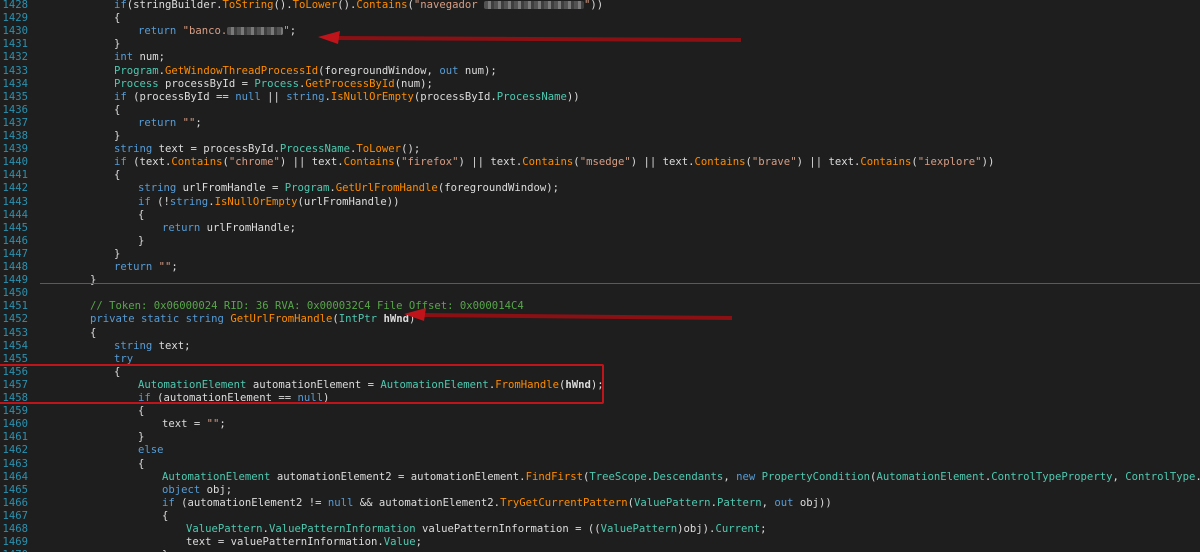 This screenshot has width=1200, height=552. Describe the element at coordinates (15, 57) in the screenshot. I see `line-number: 1432` at that location.